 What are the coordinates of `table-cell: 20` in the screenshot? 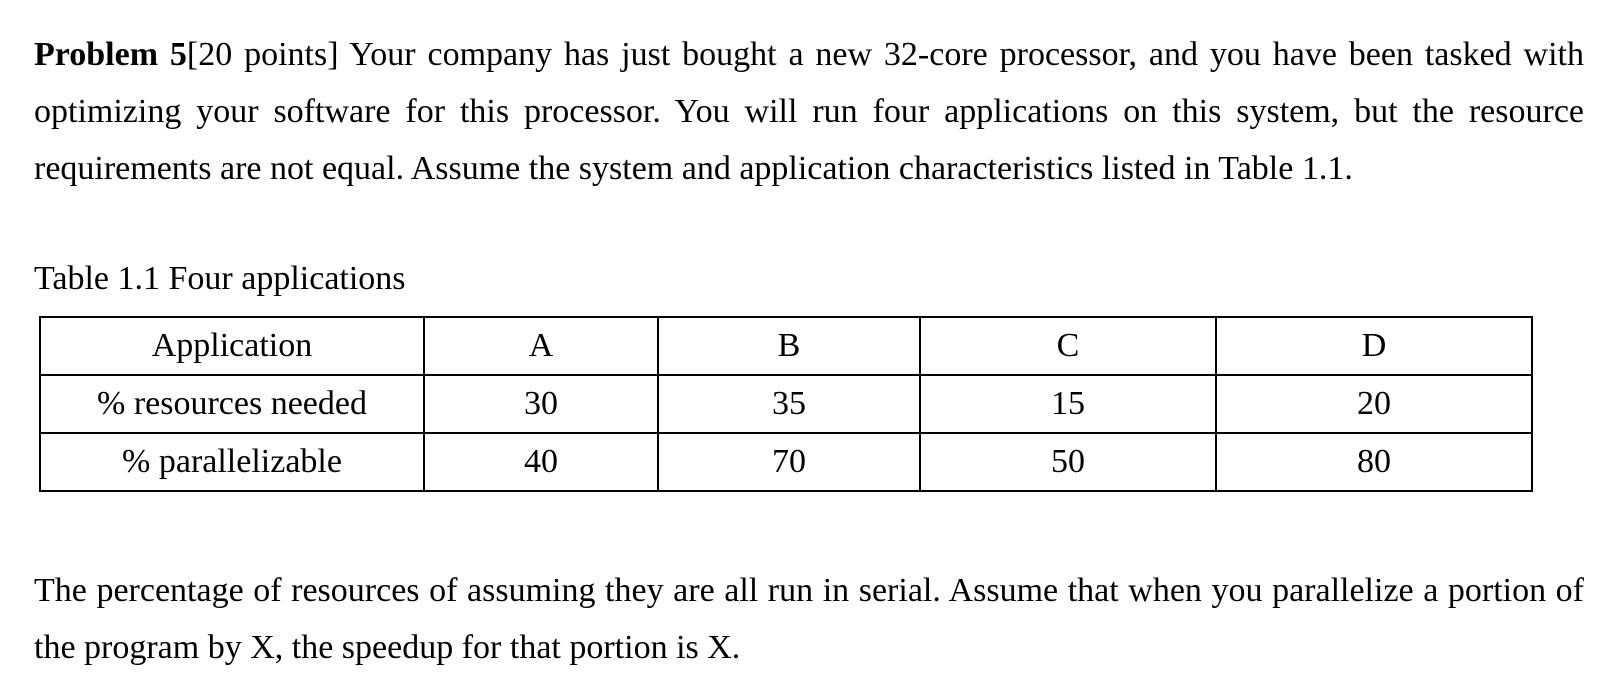 It's located at (1374, 404).